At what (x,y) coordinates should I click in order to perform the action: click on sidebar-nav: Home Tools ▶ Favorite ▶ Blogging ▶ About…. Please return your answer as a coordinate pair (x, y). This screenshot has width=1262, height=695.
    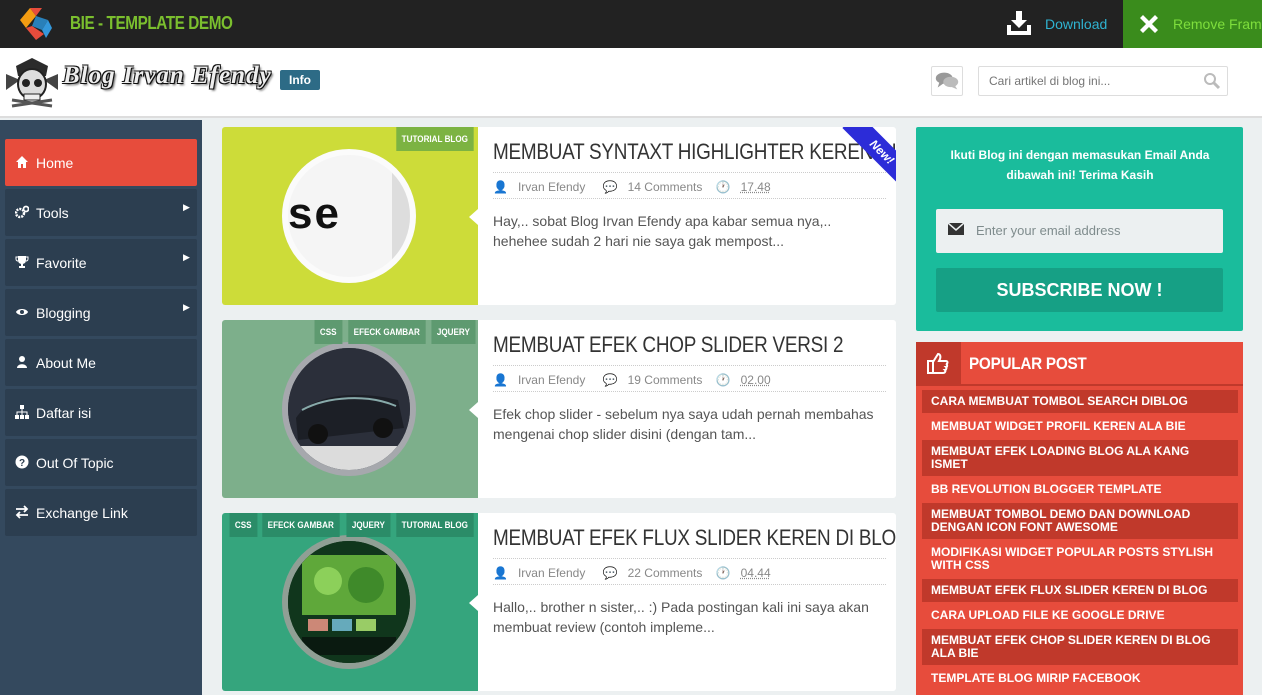
    Looking at the image, I should click on (101, 407).